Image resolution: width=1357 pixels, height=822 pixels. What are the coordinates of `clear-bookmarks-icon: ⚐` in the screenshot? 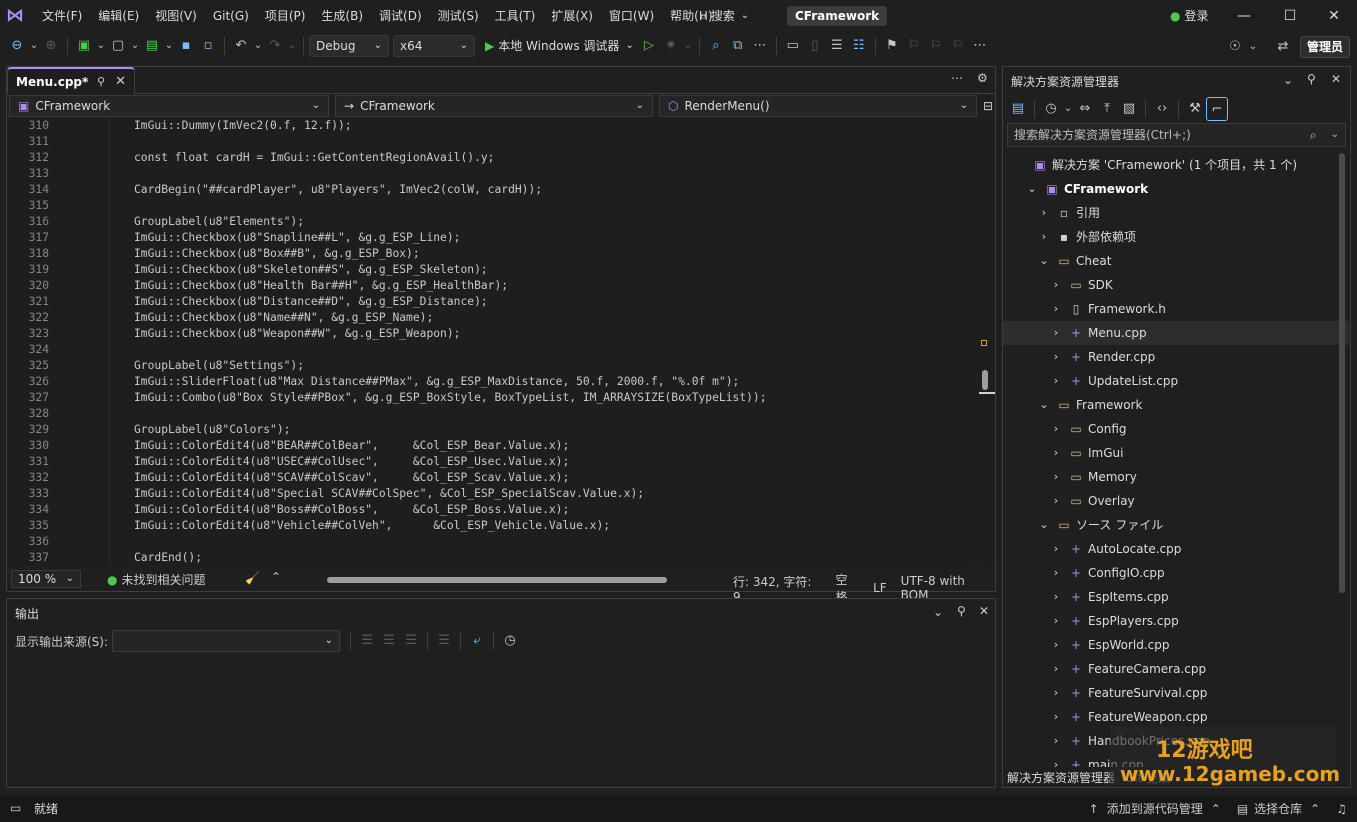 It's located at (958, 46).